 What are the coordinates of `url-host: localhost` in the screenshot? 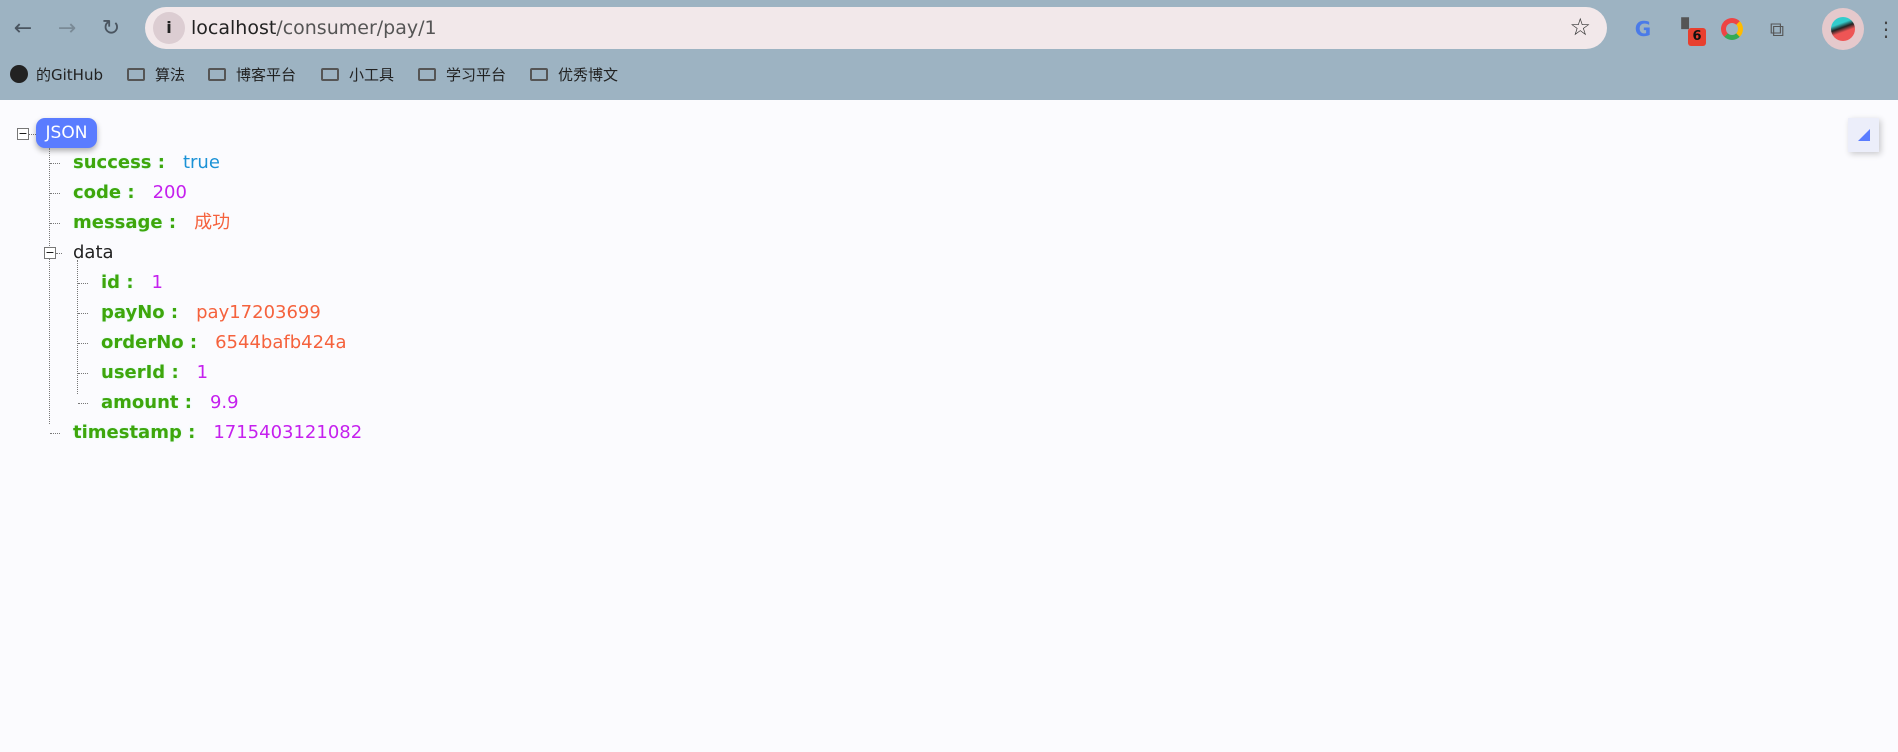 It's located at (234, 28).